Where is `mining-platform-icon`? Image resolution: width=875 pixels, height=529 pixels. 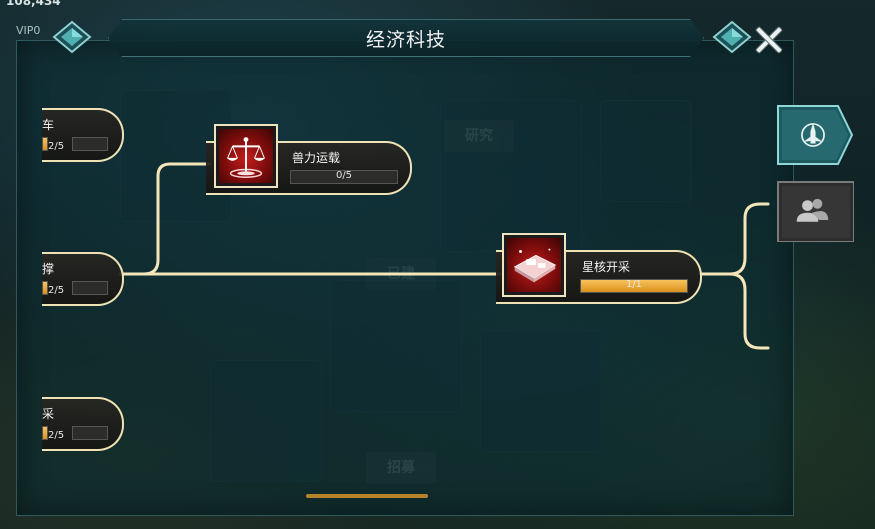 mining-platform-icon is located at coordinates (534, 265).